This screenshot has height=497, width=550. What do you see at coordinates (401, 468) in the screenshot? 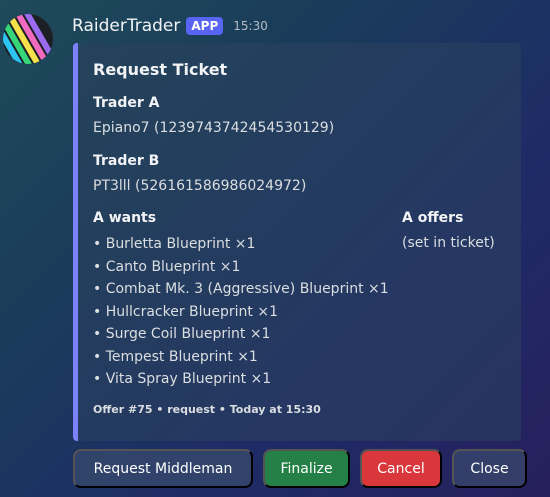
I see `cancel-button: Cancel` at bounding box center [401, 468].